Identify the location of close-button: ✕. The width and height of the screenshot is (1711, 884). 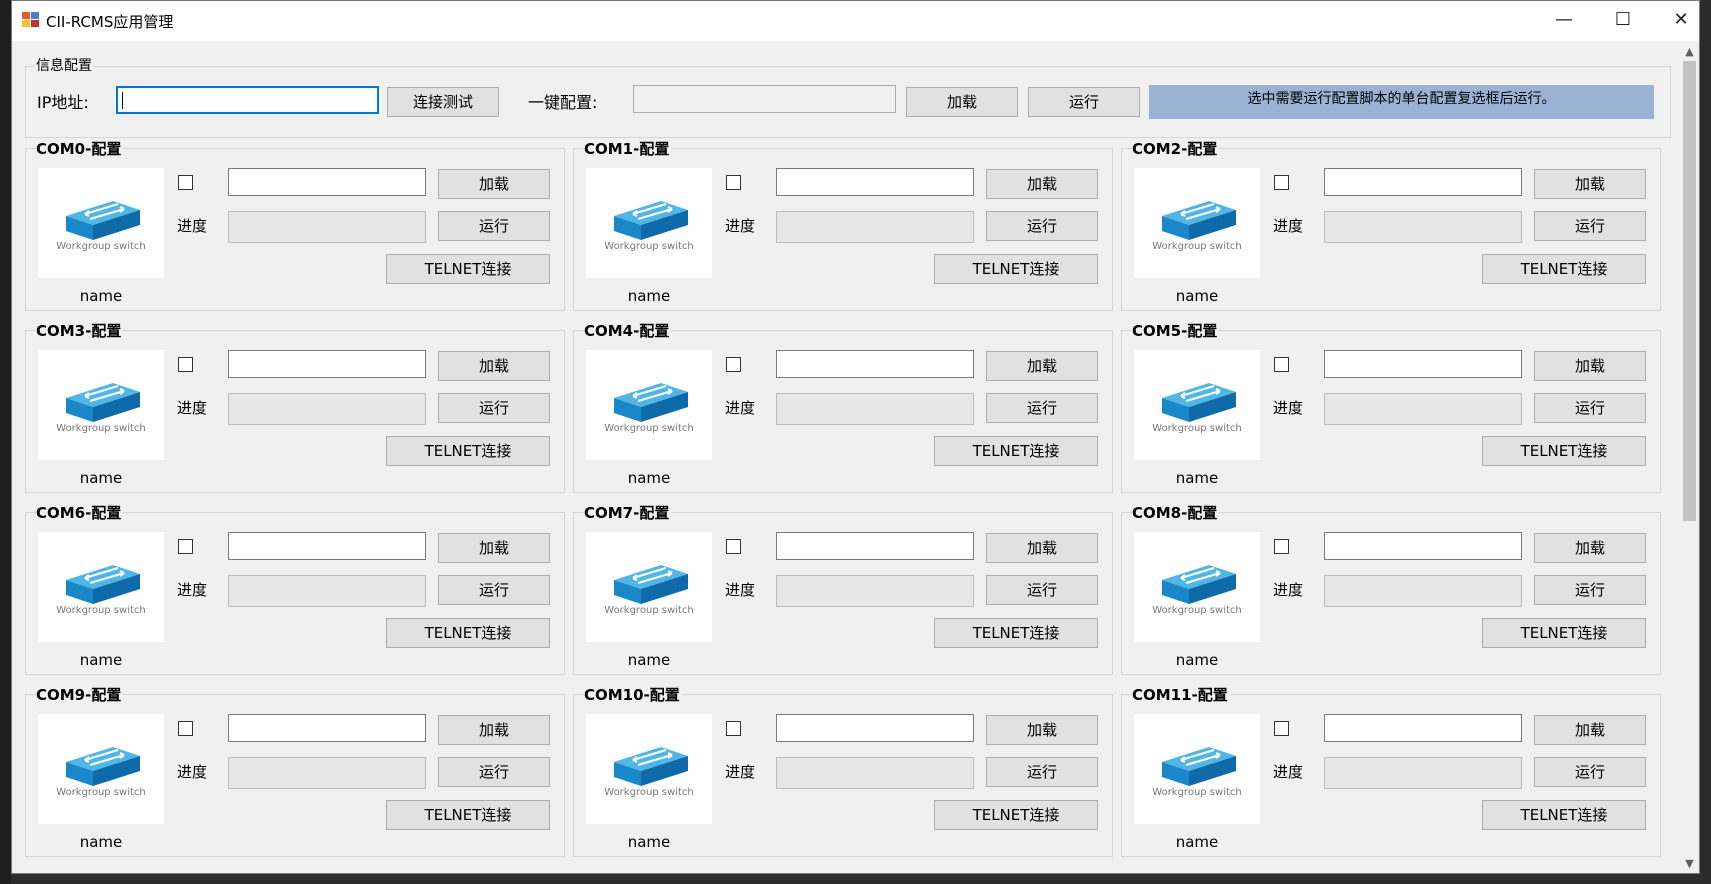
(1675, 21).